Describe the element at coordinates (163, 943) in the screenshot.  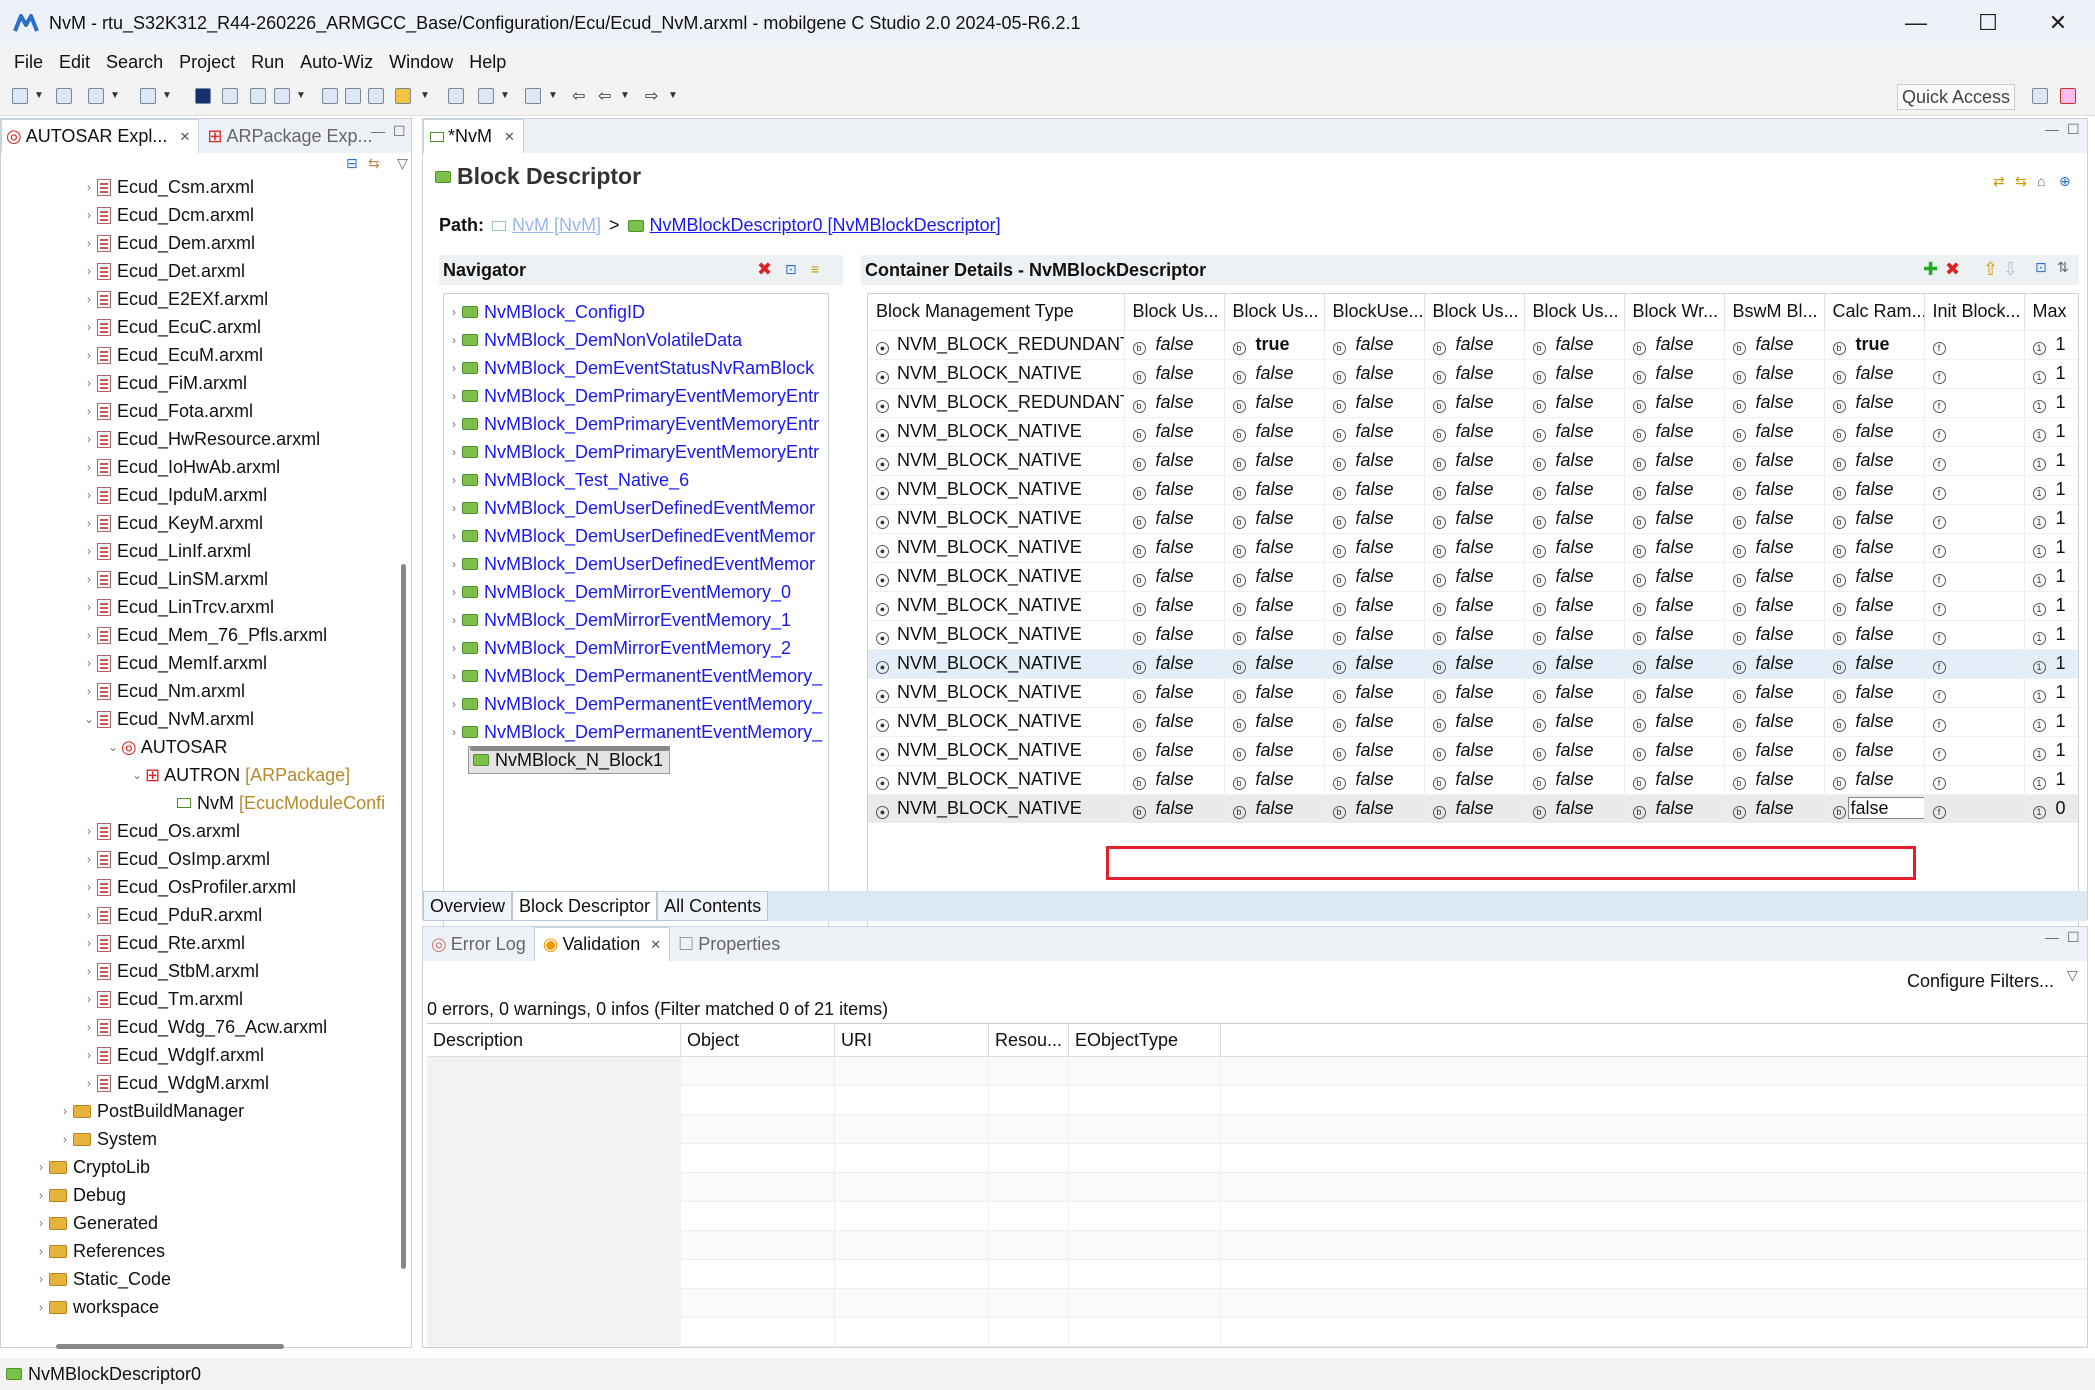
I see `tree-item-file: › Ecud_Rte.arxml` at that location.